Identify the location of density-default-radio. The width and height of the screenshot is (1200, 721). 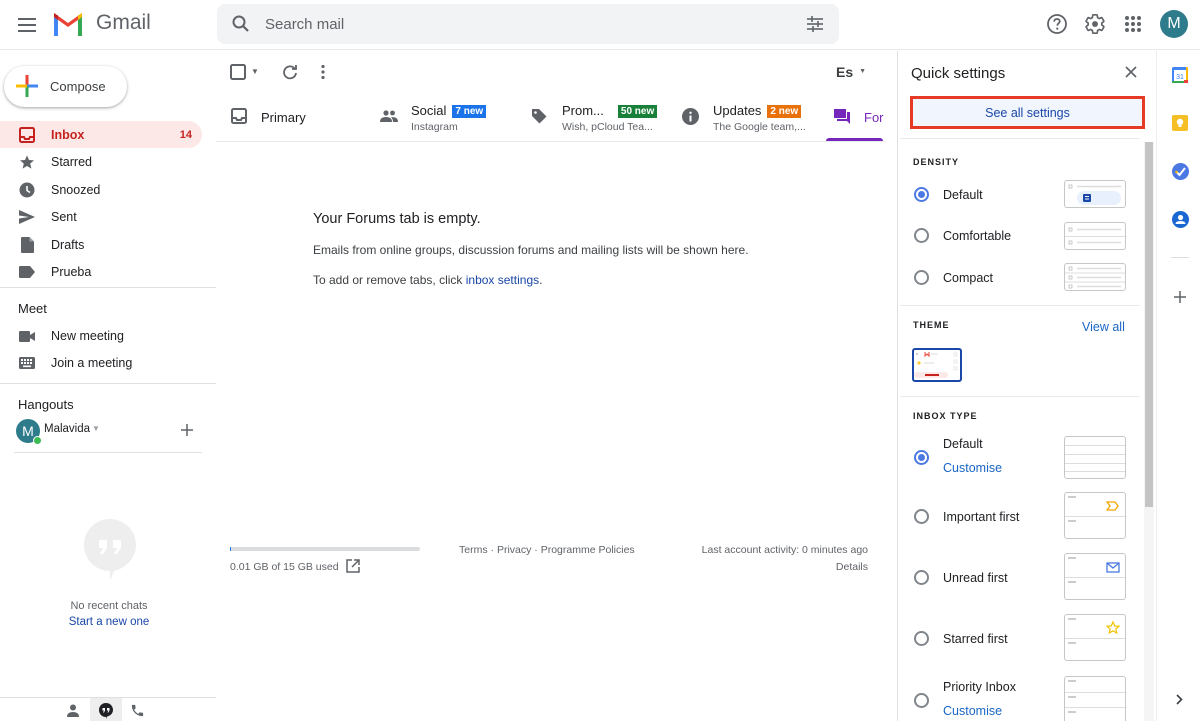
(921, 194).